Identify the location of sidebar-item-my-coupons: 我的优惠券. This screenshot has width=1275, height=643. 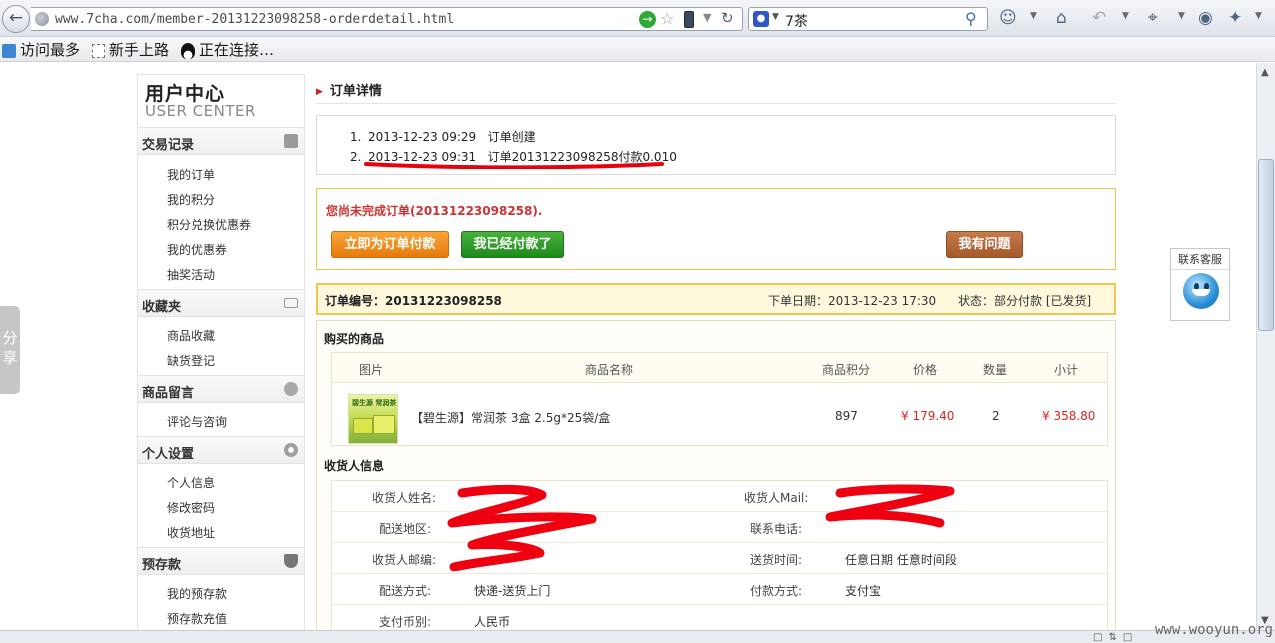
(197, 249).